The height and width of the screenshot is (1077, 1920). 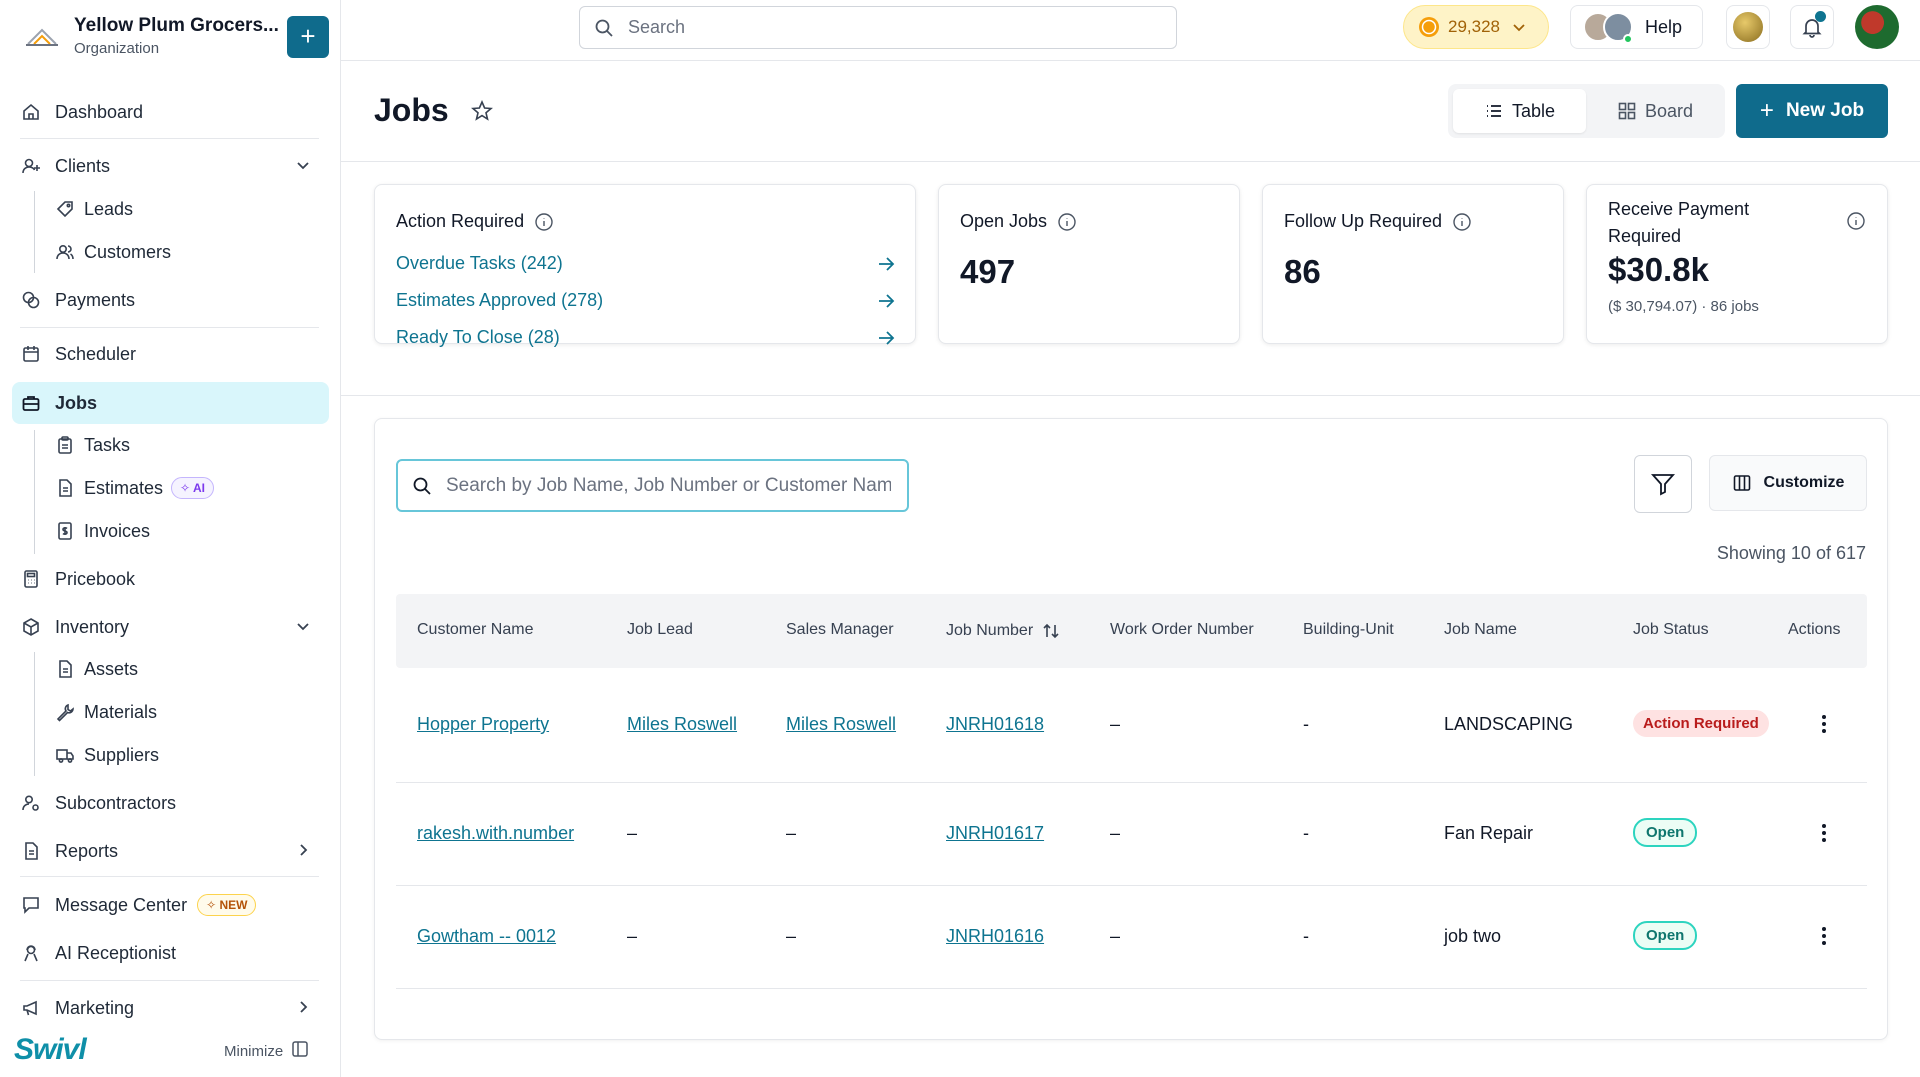 I want to click on column-header-job-lead: Job Lead, so click(x=660, y=630).